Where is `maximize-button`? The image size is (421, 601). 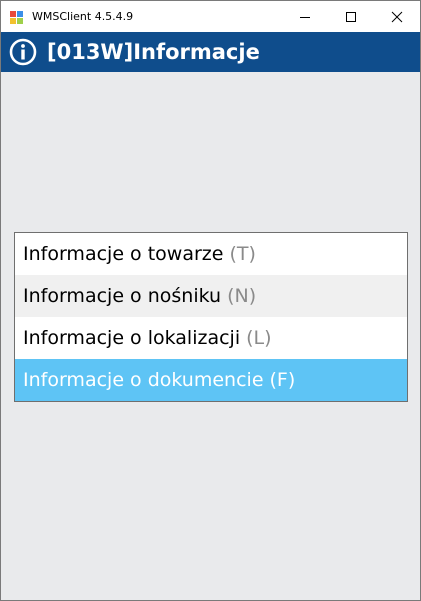
maximize-button is located at coordinates (351, 16).